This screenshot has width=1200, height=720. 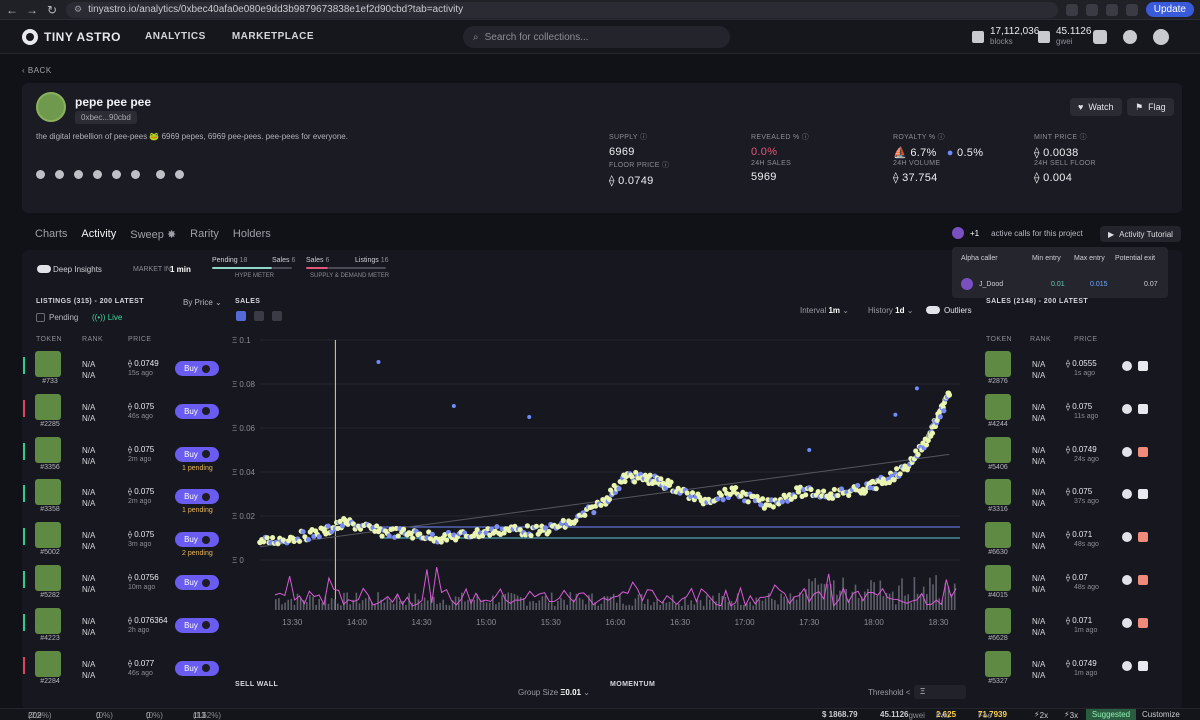 I want to click on blur-icon, so click(x=97, y=174).